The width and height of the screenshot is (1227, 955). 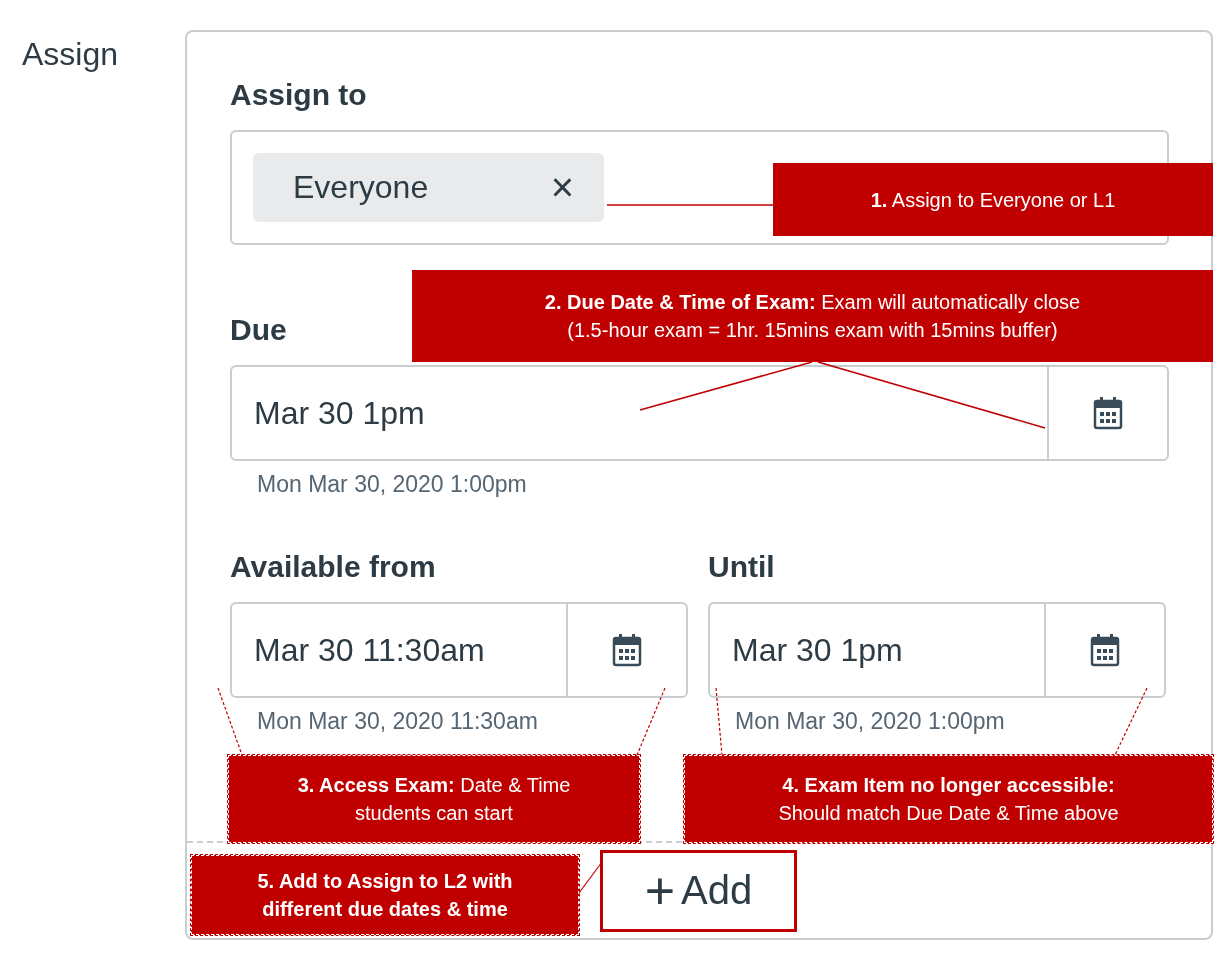 I want to click on date-field: Mar 30 11:30am, so click(x=459, y=650).